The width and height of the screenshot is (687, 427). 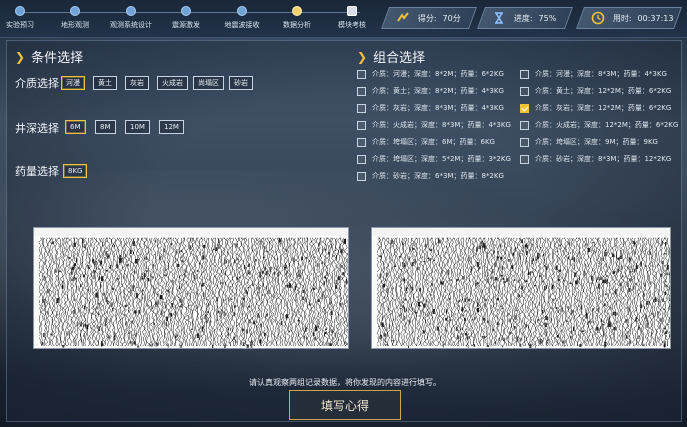 I want to click on step-source: 震源激发, so click(x=186, y=18).